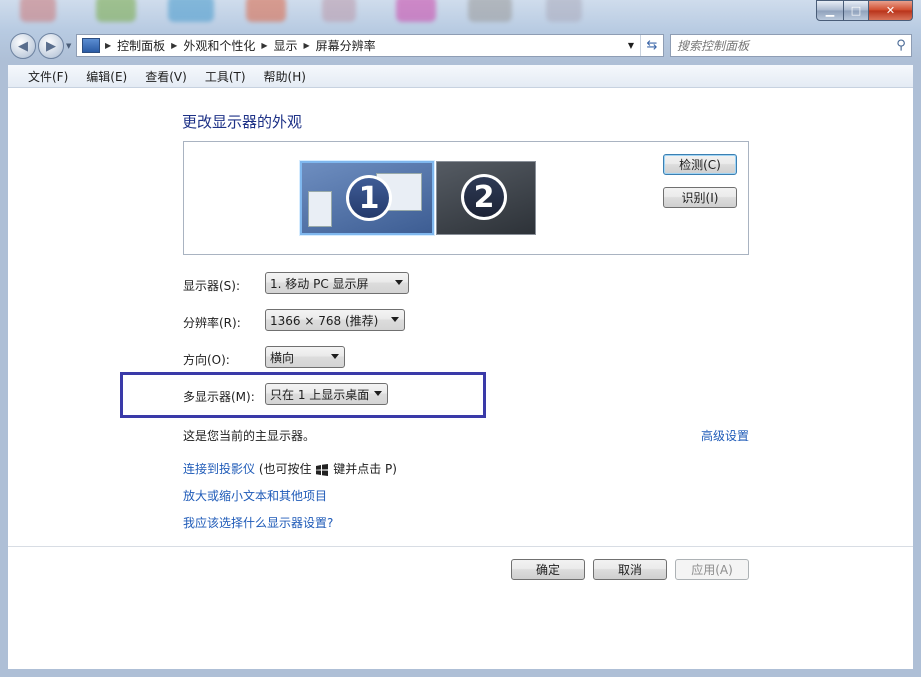 This screenshot has height=677, width=921. Describe the element at coordinates (222, 76) in the screenshot. I see `menu-tools: 工具(T)` at that location.